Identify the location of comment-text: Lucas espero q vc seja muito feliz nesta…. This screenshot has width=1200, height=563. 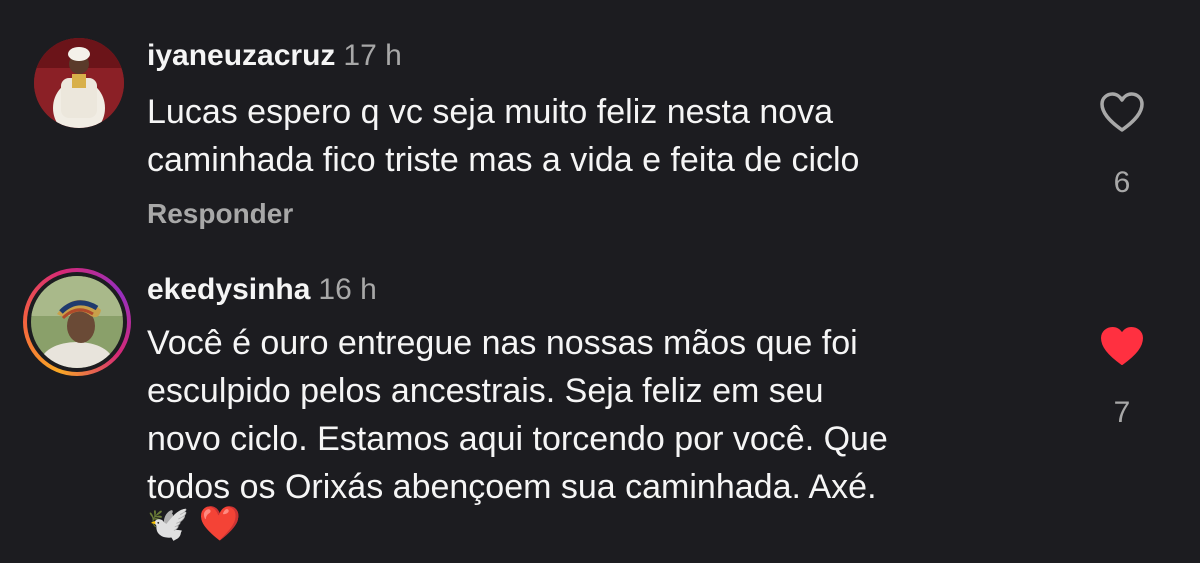
(503, 136).